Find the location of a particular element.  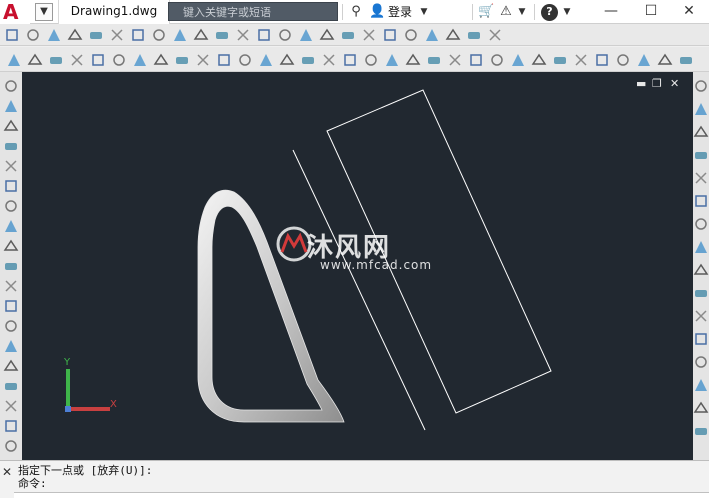

3d-mirror-icon is located at coordinates (453, 35).